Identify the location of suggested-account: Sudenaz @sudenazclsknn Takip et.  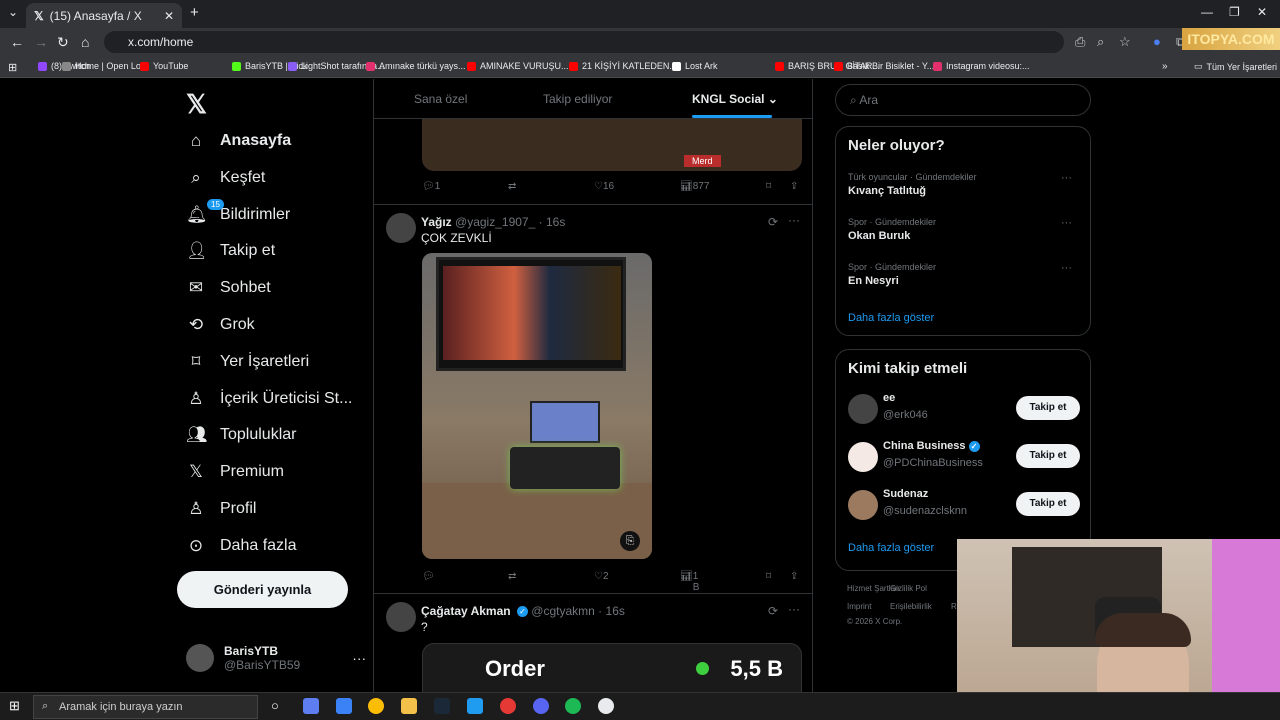
(964, 505).